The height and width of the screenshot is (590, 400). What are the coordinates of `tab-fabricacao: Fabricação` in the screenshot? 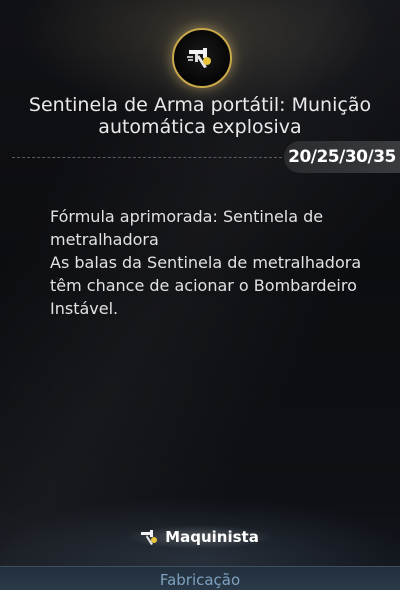 It's located at (200, 579).